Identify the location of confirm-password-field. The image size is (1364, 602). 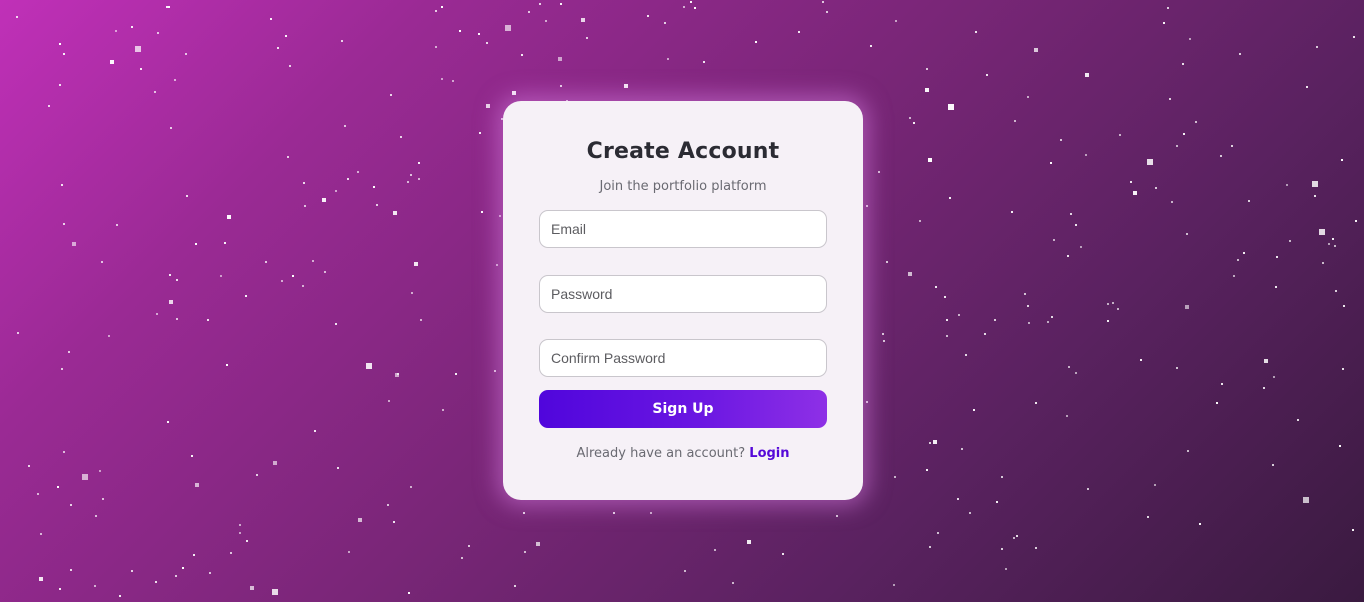
(683, 358).